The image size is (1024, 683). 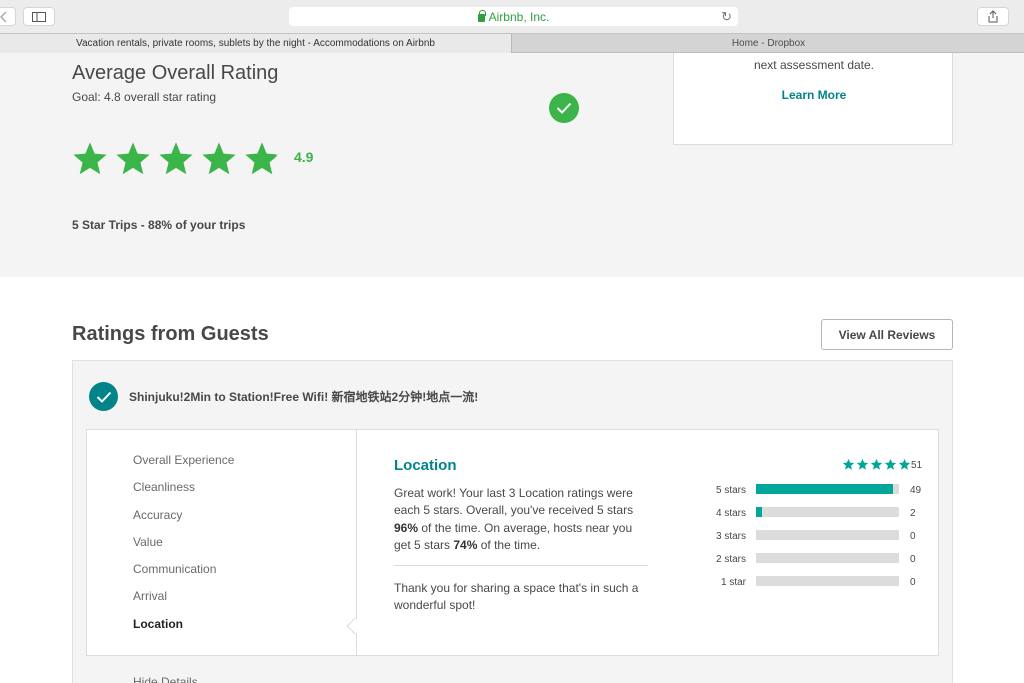 I want to click on category-accuracy: Accuracy, so click(x=183, y=521).